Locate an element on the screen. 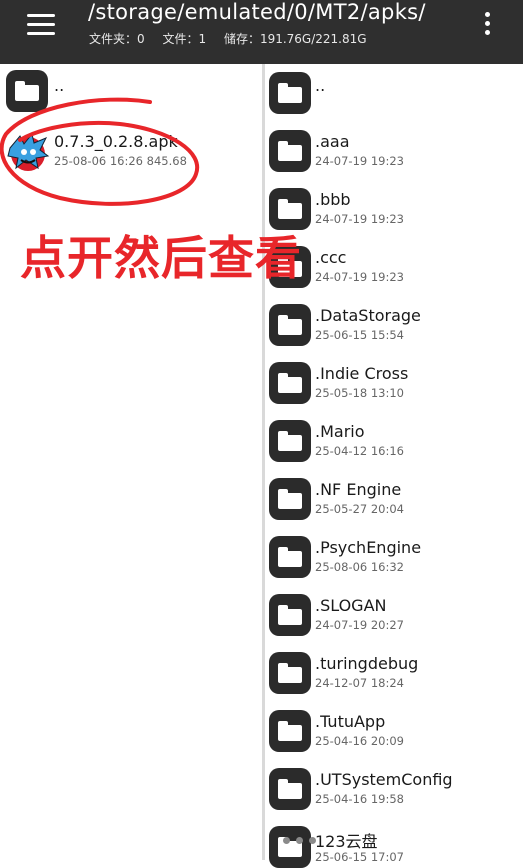  current-path: /storage/emulated/0/MT2/apks/ is located at coordinates (257, 12).